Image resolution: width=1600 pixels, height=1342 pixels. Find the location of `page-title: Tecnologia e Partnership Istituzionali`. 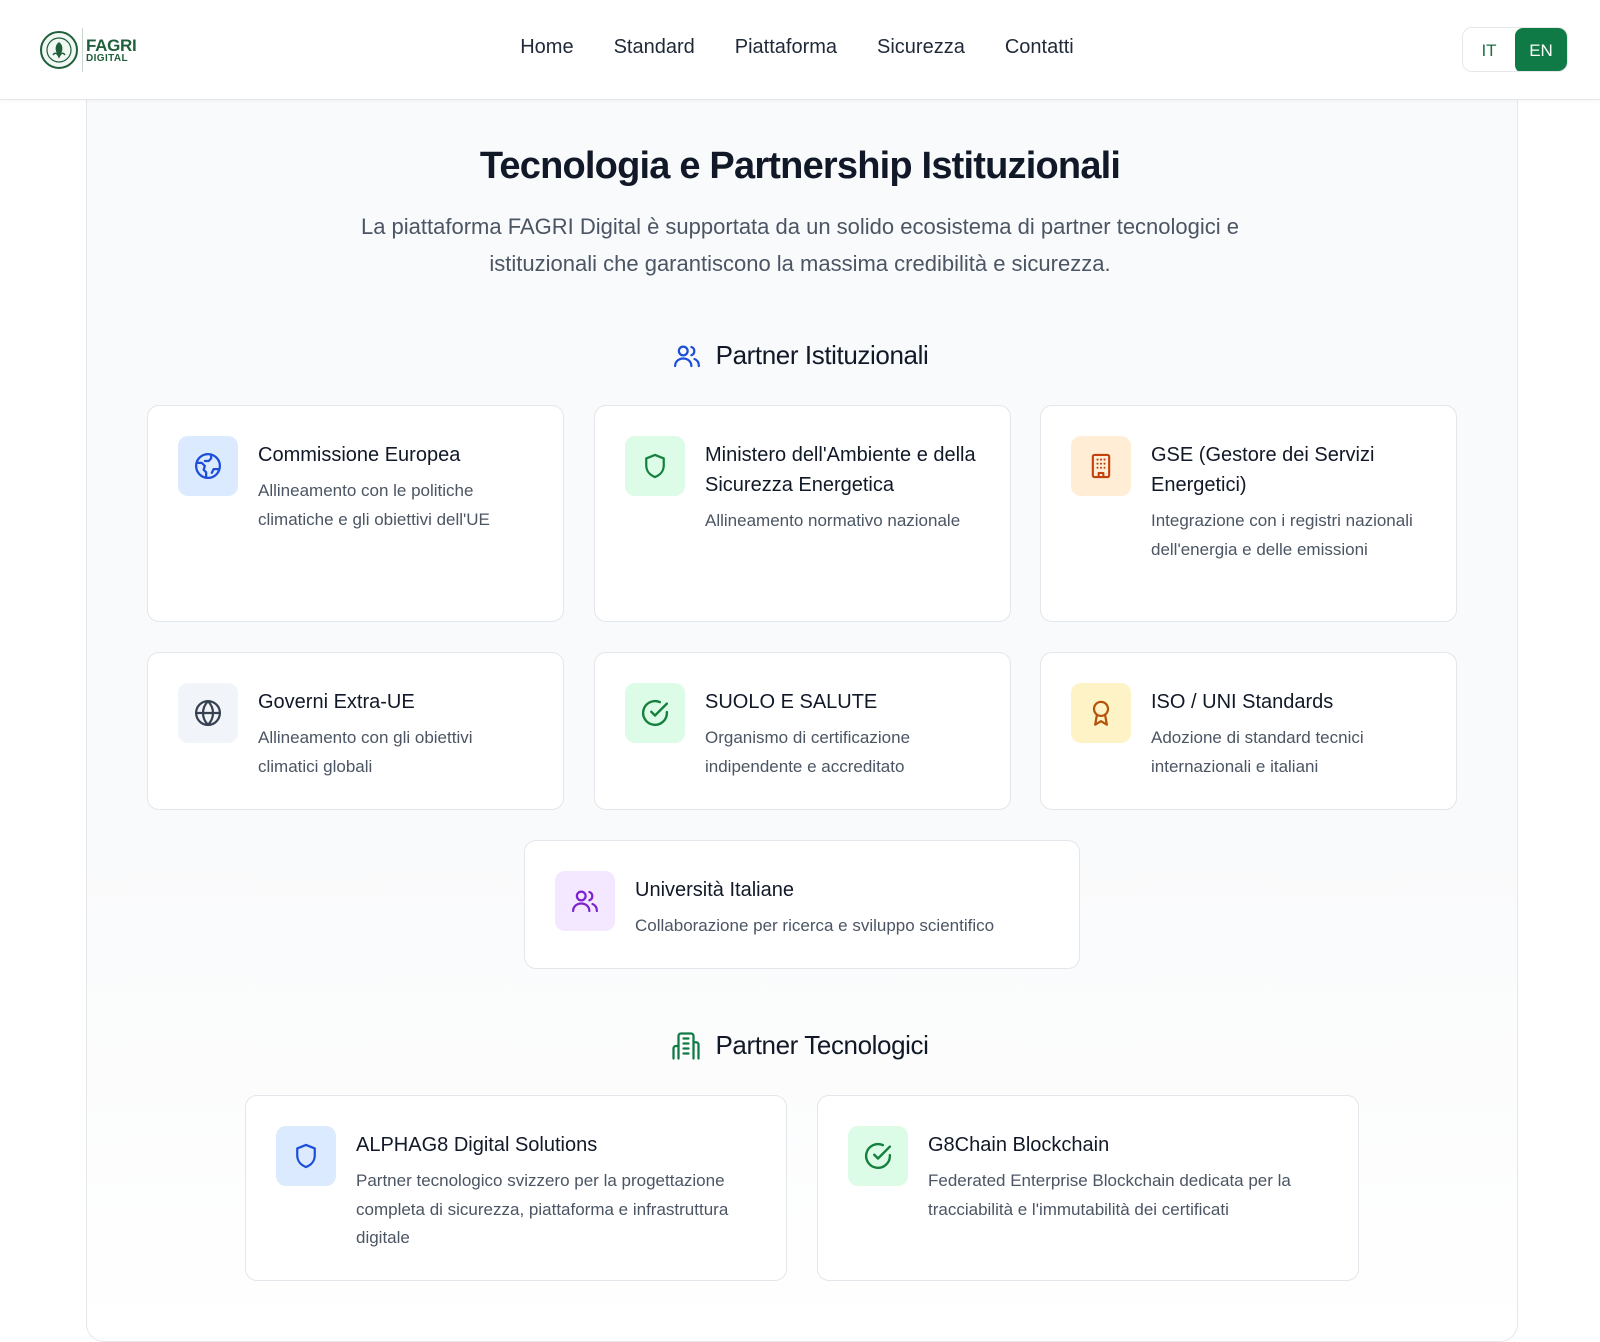

page-title: Tecnologia e Partnership Istituzionali is located at coordinates (800, 166).